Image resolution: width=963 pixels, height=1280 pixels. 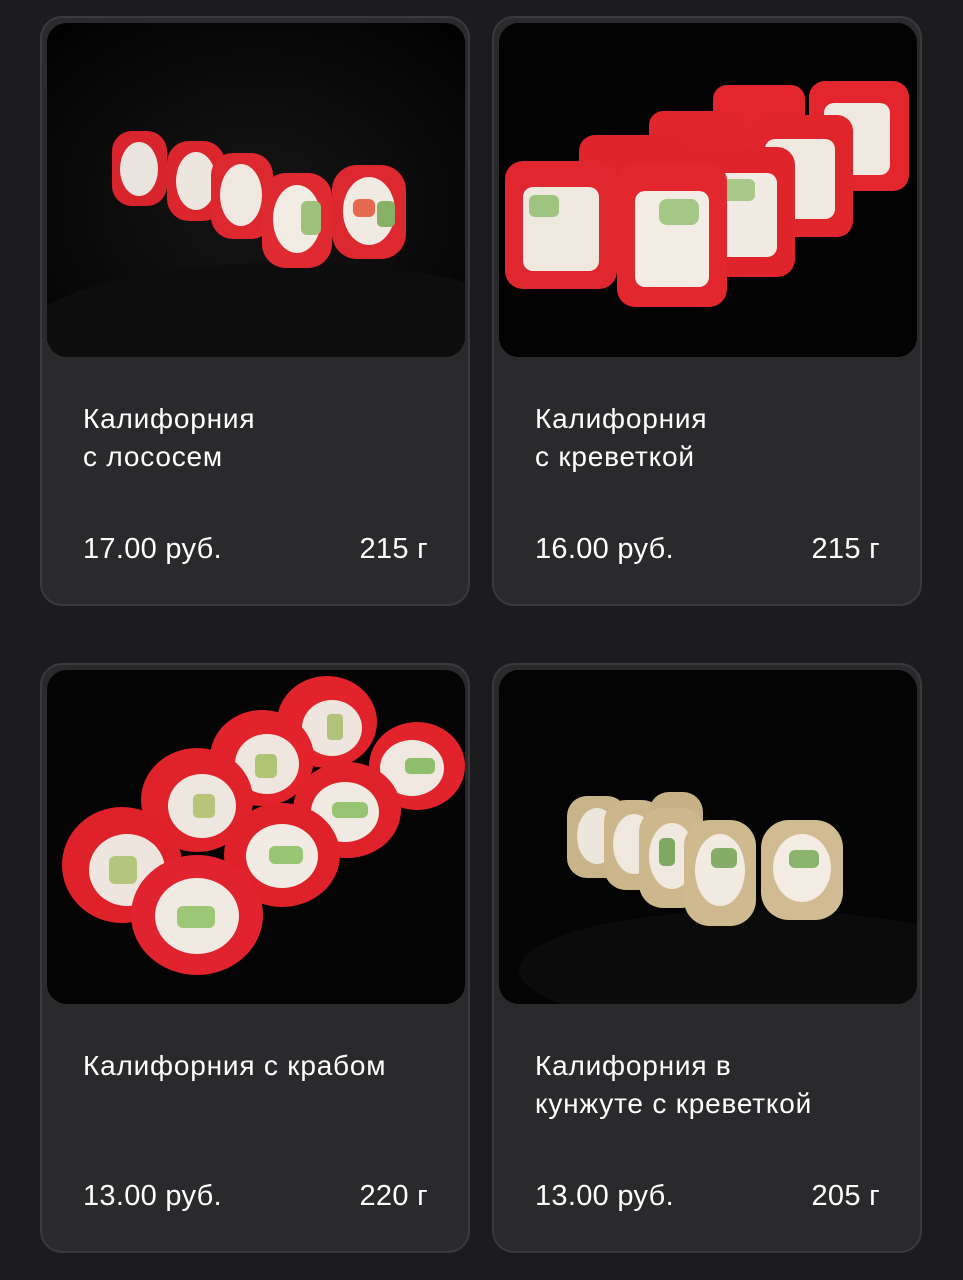 I want to click on california-salmon-roll-photo, so click(x=256, y=190).